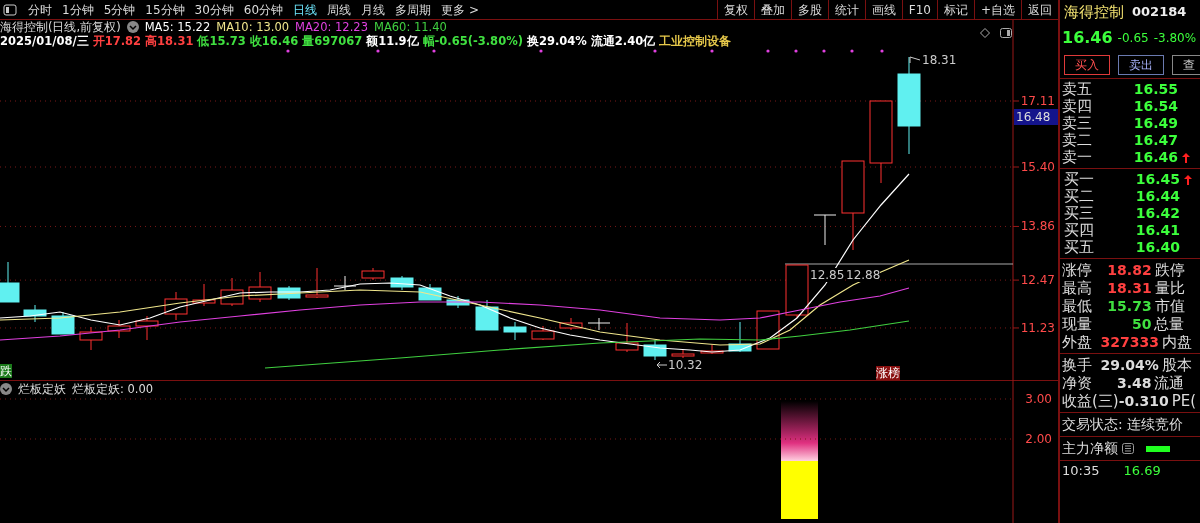  I want to click on order-level-label: 卖四, so click(1077, 106).